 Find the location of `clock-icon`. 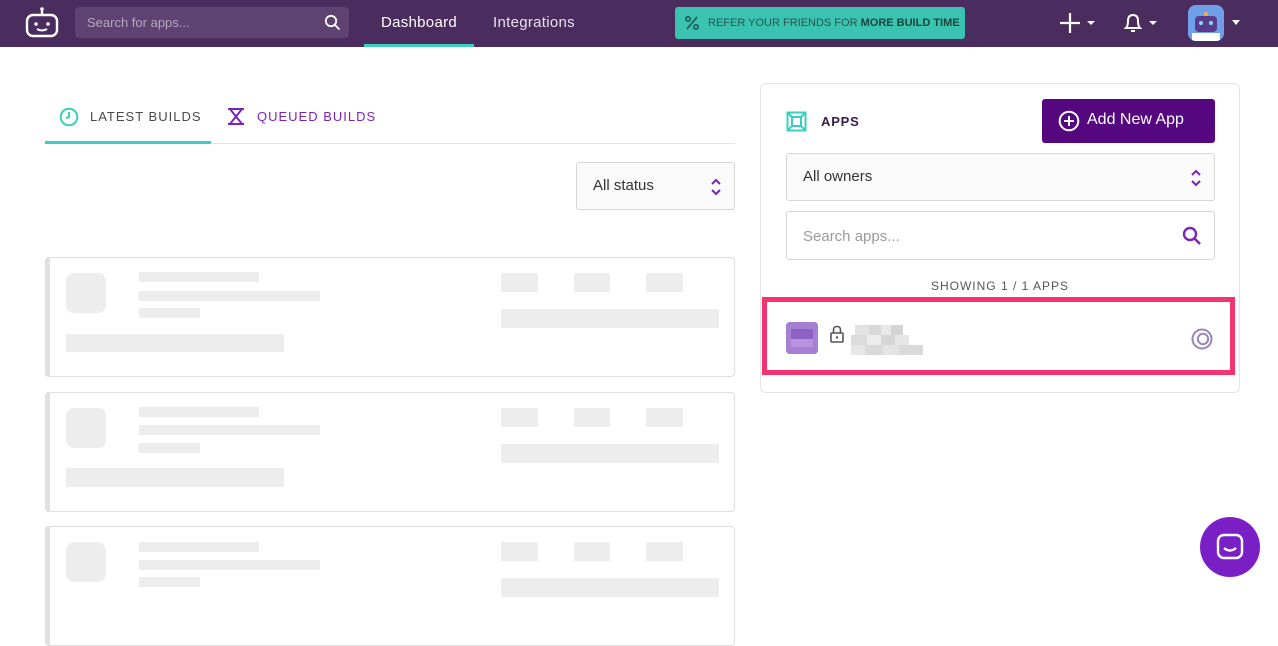

clock-icon is located at coordinates (69, 117).